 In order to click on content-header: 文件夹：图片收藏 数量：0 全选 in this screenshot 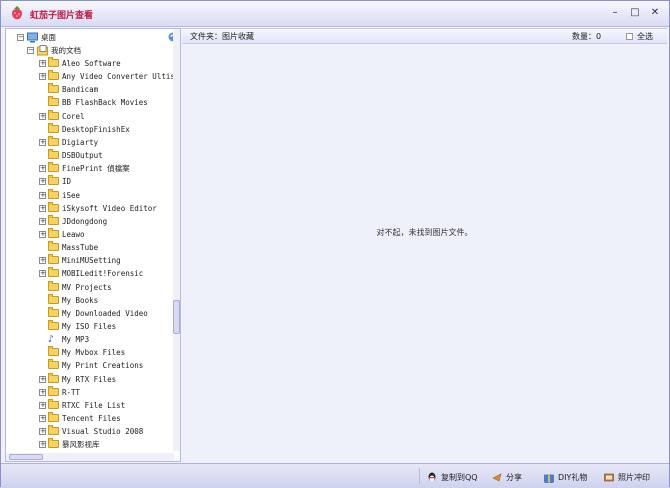, I will do `click(424, 36)`.